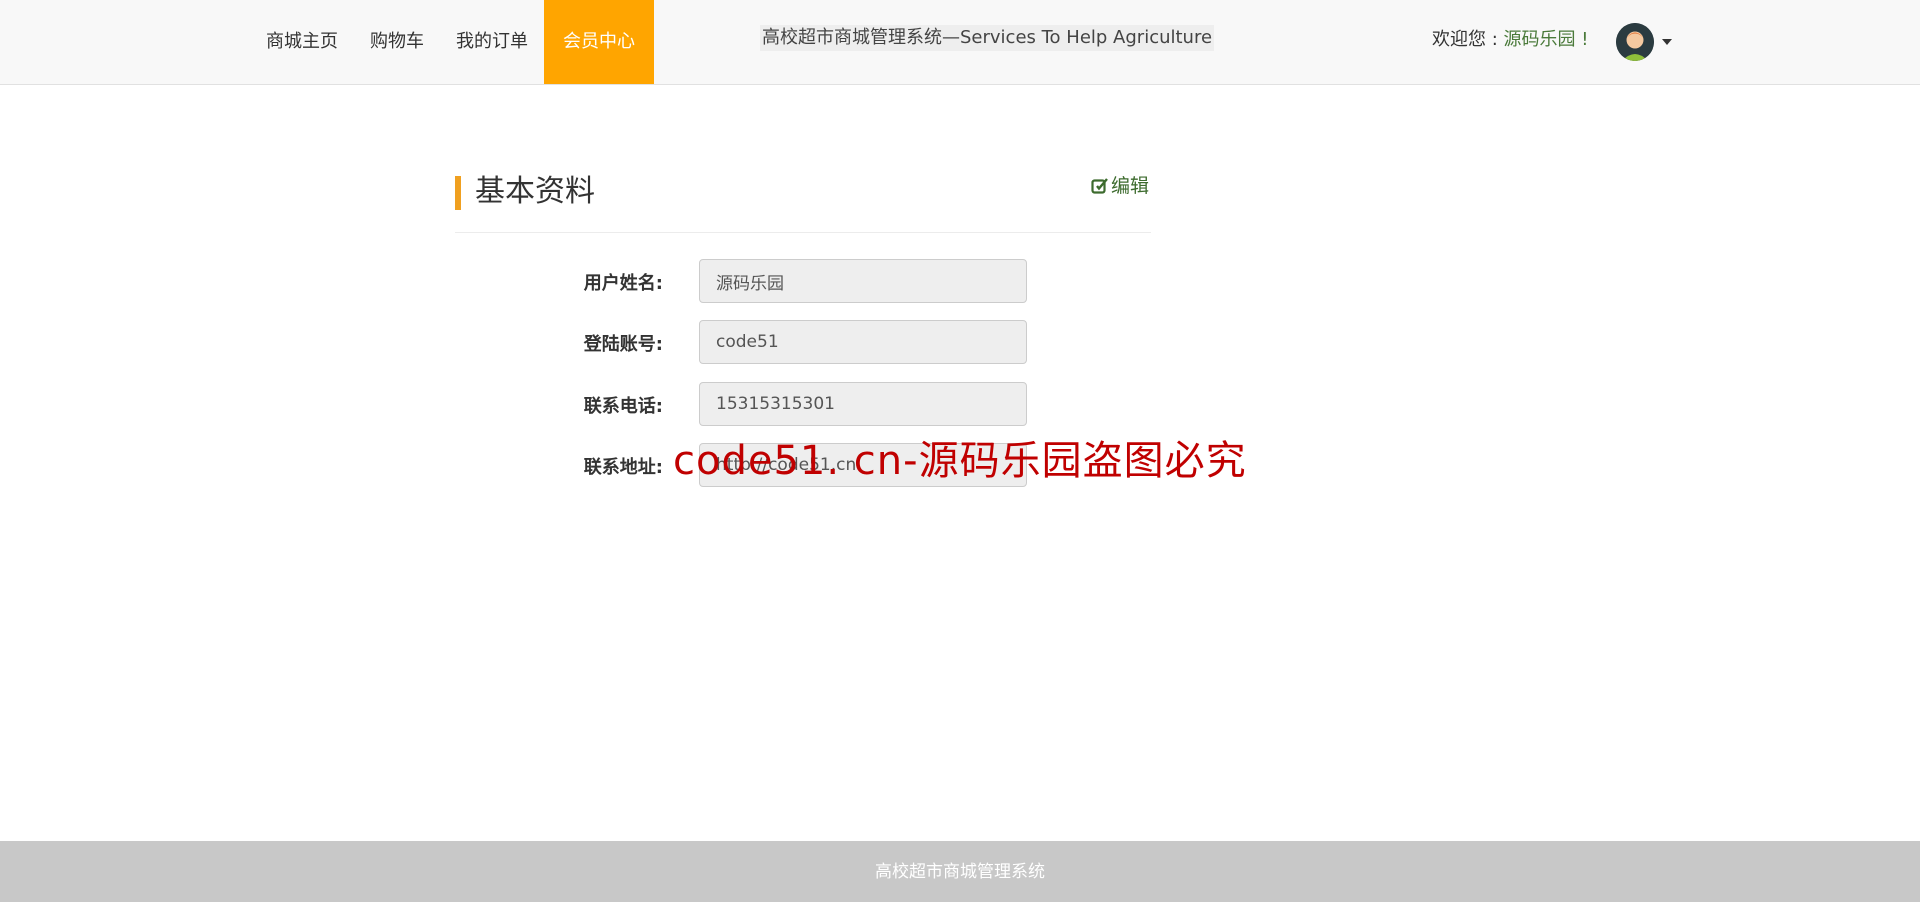 This screenshot has height=902, width=1920. What do you see at coordinates (458, 193) in the screenshot?
I see `title-accent-bar` at bounding box center [458, 193].